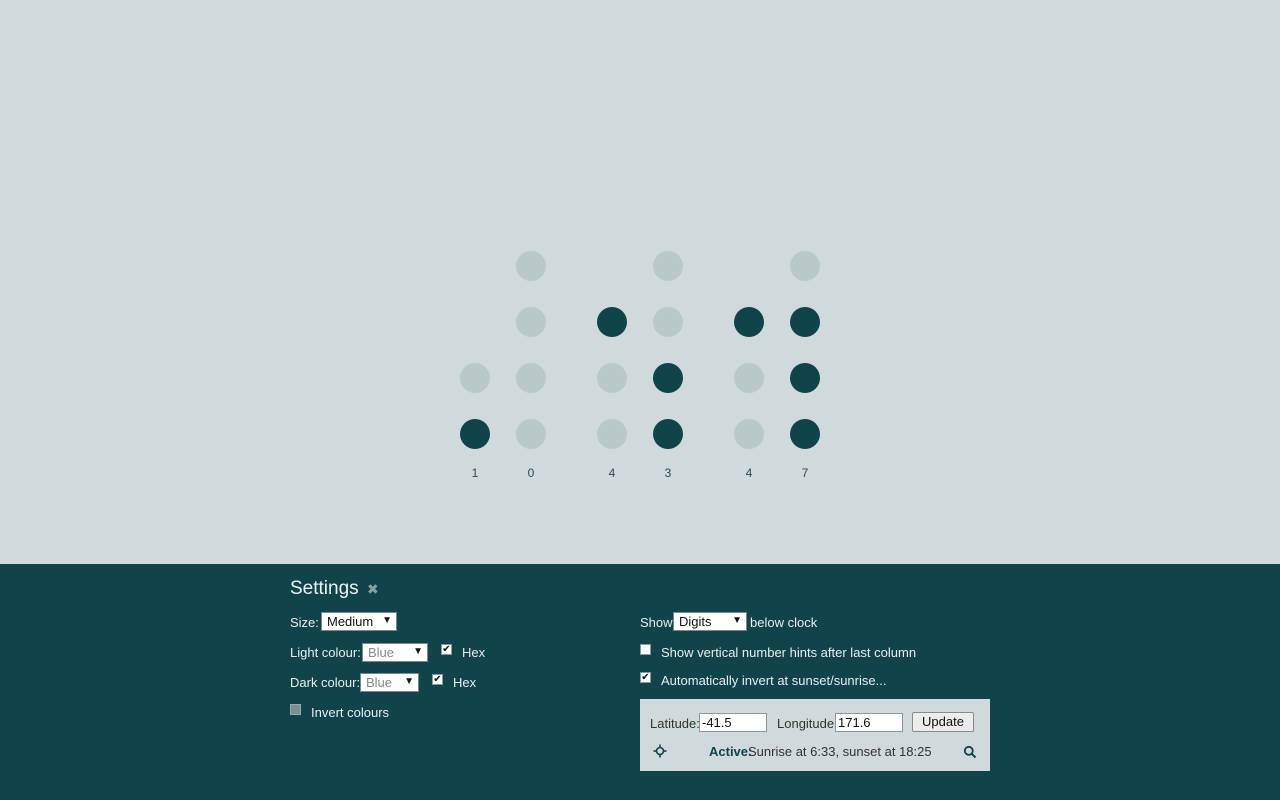  What do you see at coordinates (465, 682) in the screenshot?
I see `dark-hex-label: Hex` at bounding box center [465, 682].